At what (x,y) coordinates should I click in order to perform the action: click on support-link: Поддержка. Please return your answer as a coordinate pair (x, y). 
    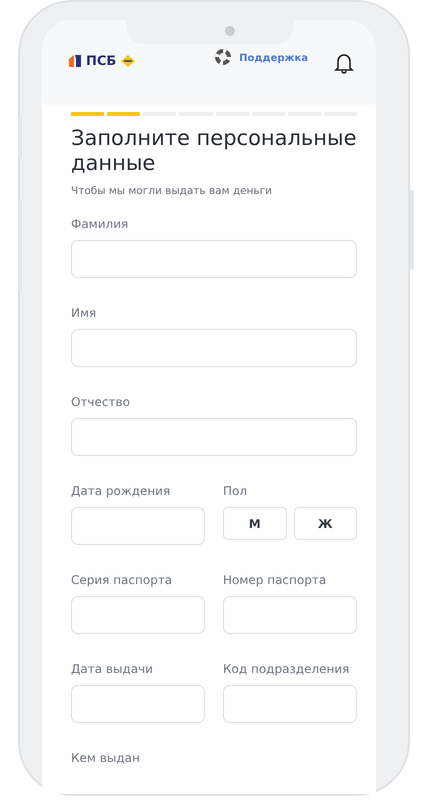
    Looking at the image, I should click on (273, 58).